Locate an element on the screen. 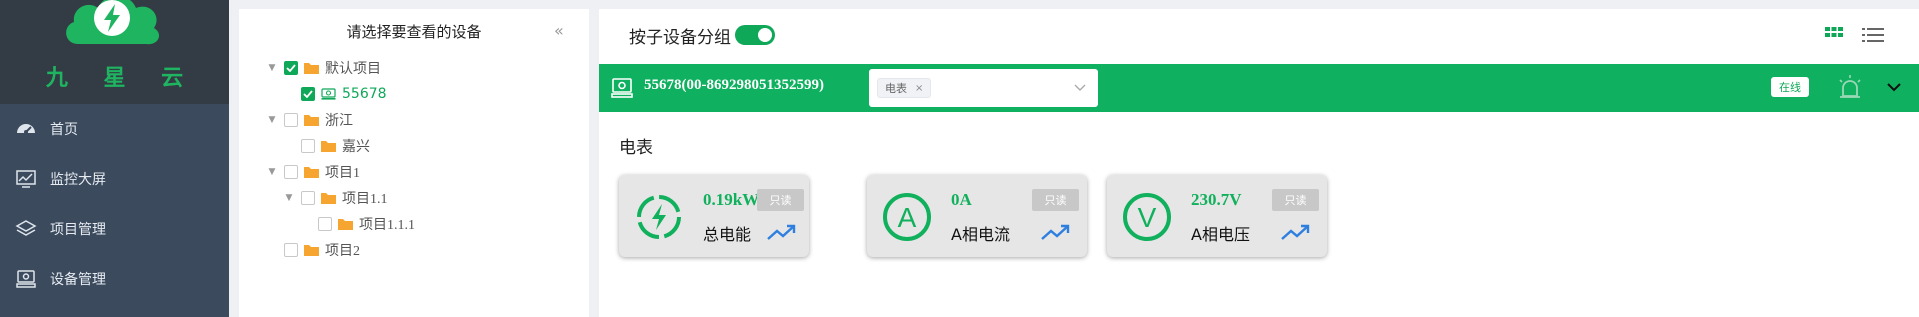 Image resolution: width=1919 pixels, height=317 pixels. selected-tag: 电表 × is located at coordinates (904, 88).